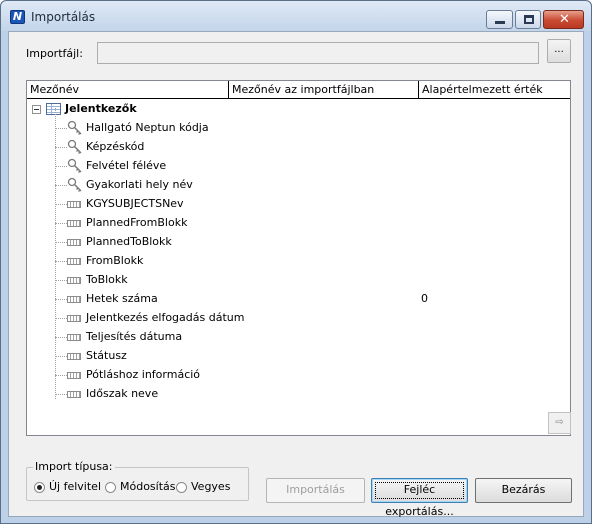  I want to click on column-header-default-value: Alapértelmezett érték, so click(494, 90).